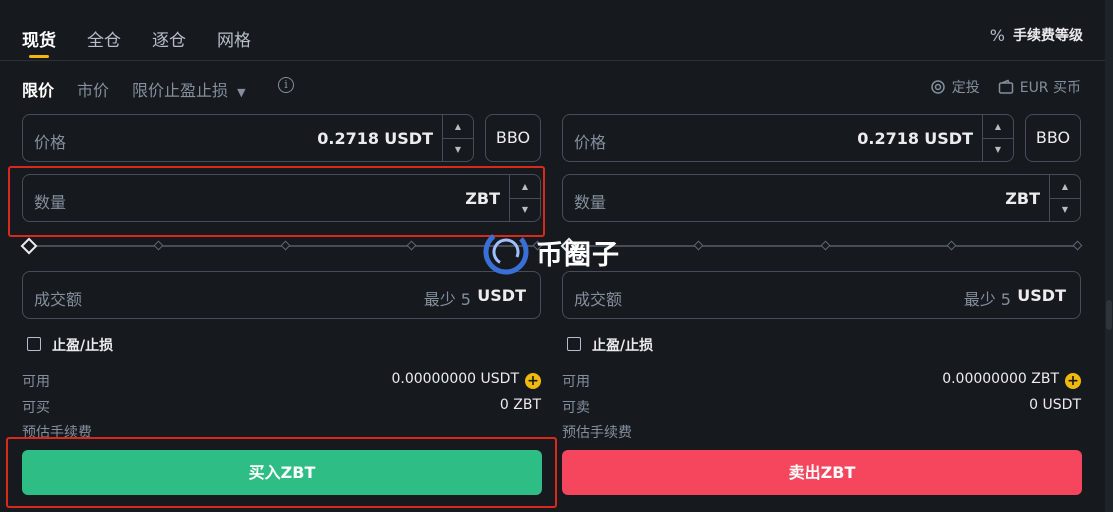 The height and width of the screenshot is (512, 1113). Describe the element at coordinates (987, 299) in the screenshot. I see `sell-total-min-hint: 最少 5` at that location.